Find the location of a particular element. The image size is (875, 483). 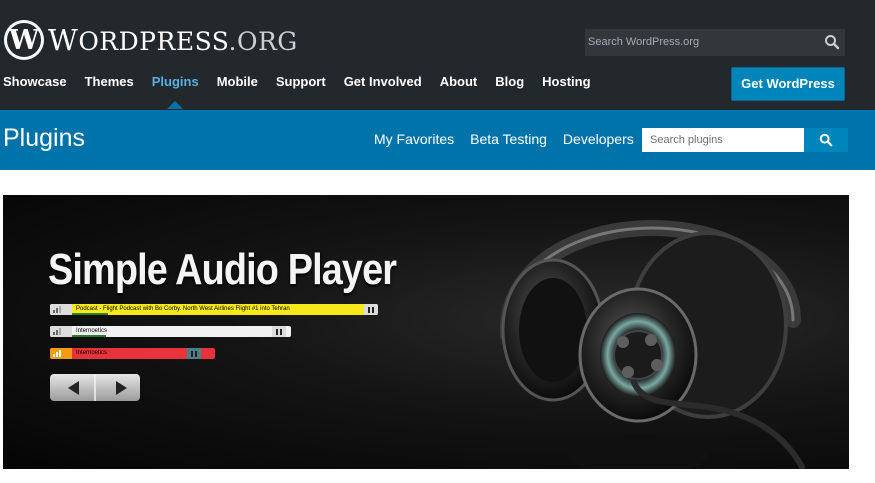

wordpress-wordmark: WORDPRESS.ORG is located at coordinates (173, 40).